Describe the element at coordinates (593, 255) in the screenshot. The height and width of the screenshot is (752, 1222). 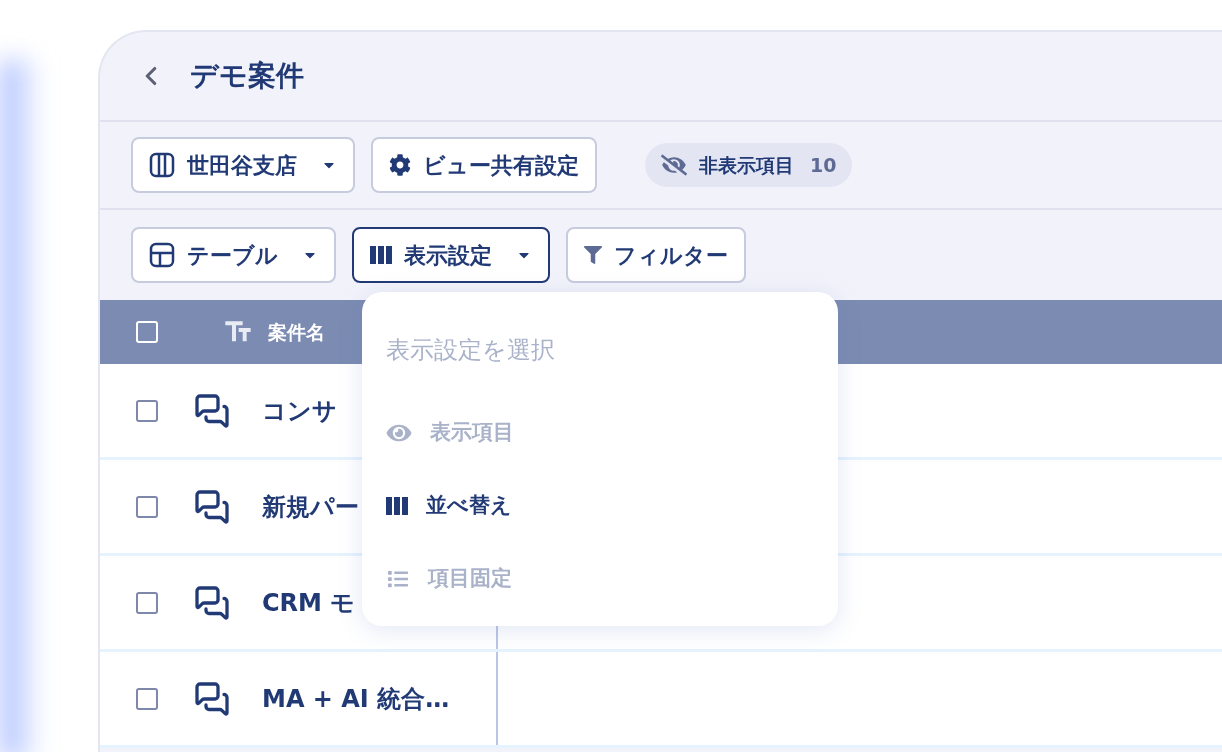
I see `filter-icon` at that location.